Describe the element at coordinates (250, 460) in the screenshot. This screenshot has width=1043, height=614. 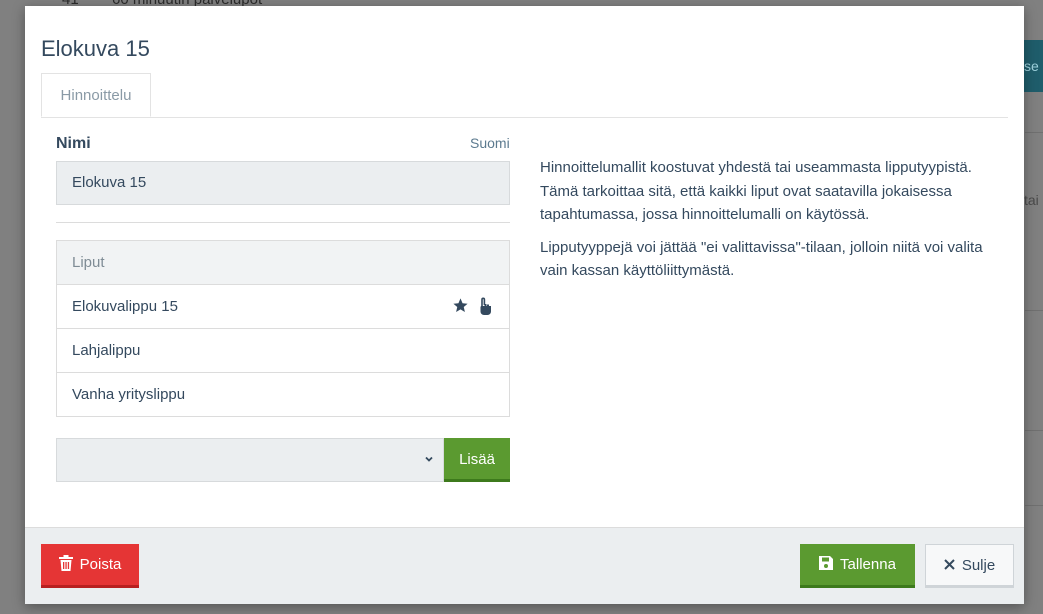
I see `ticket-type-select` at that location.